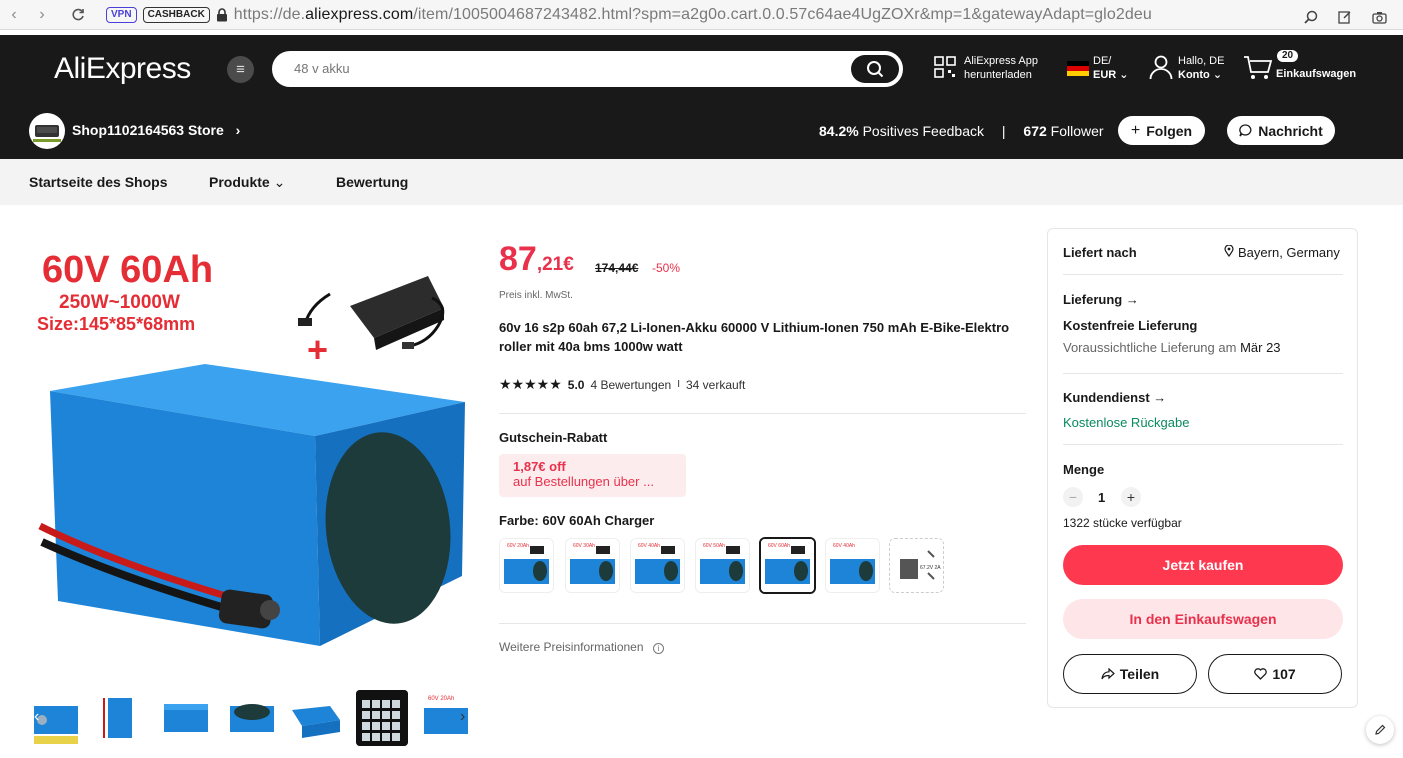 The image size is (1403, 758). What do you see at coordinates (251, 505) in the screenshot?
I see `battery-illustration` at bounding box center [251, 505].